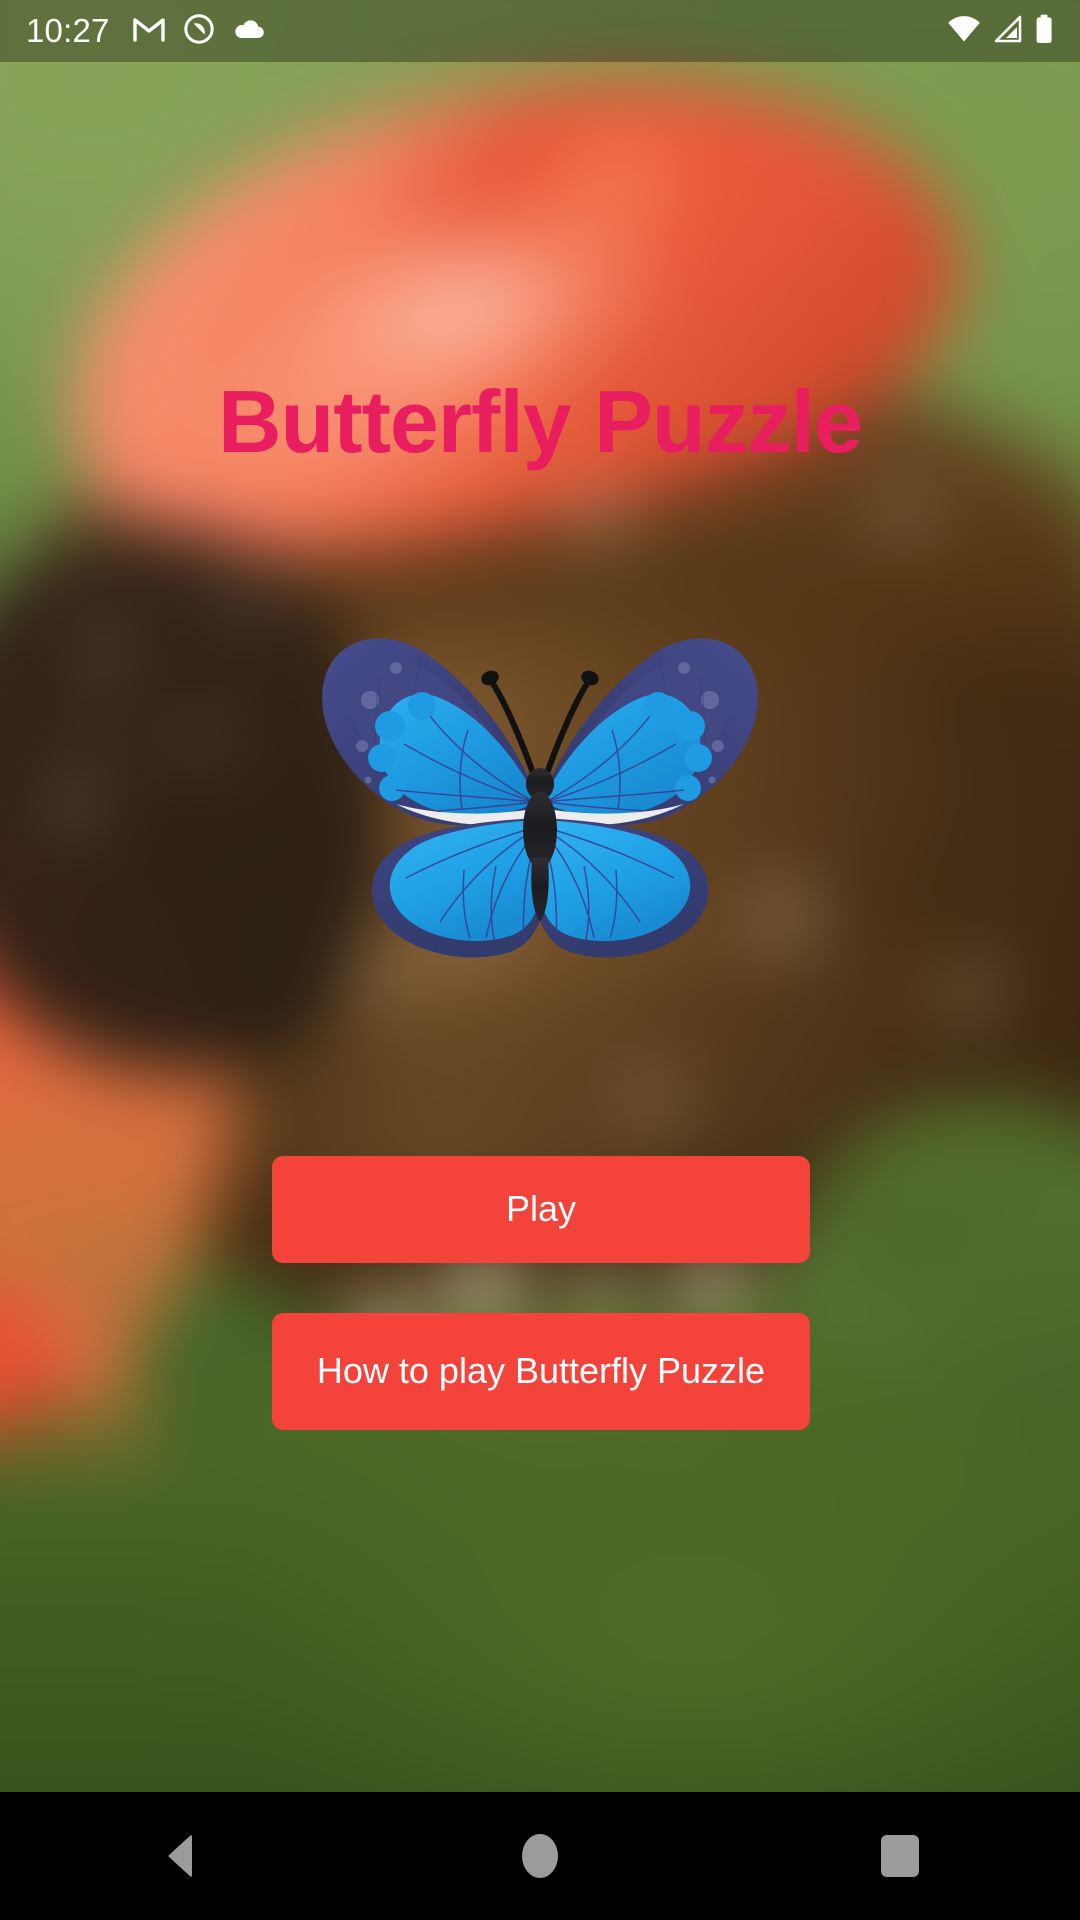 The height and width of the screenshot is (1920, 1080). What do you see at coordinates (540, 31) in the screenshot?
I see `status-bar: 10:27` at bounding box center [540, 31].